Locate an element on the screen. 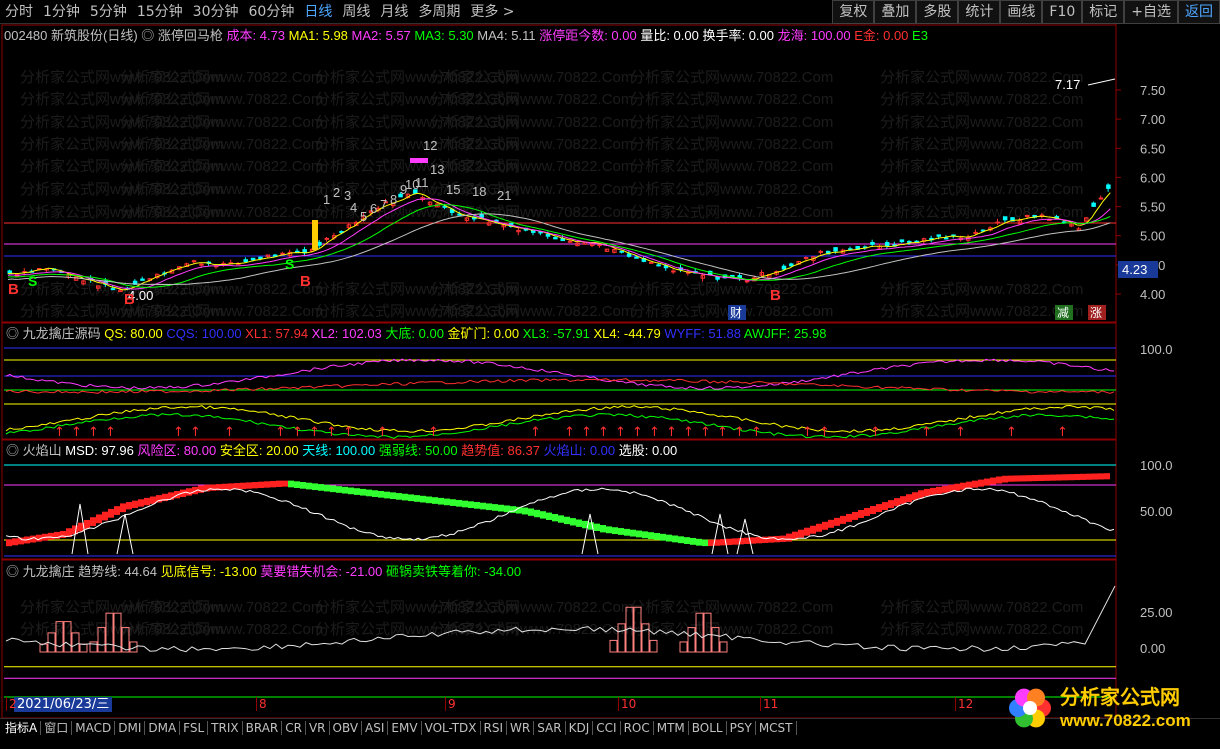 This screenshot has width=1220, height=749. indicator-tab-6: TRIX is located at coordinates (225, 728).